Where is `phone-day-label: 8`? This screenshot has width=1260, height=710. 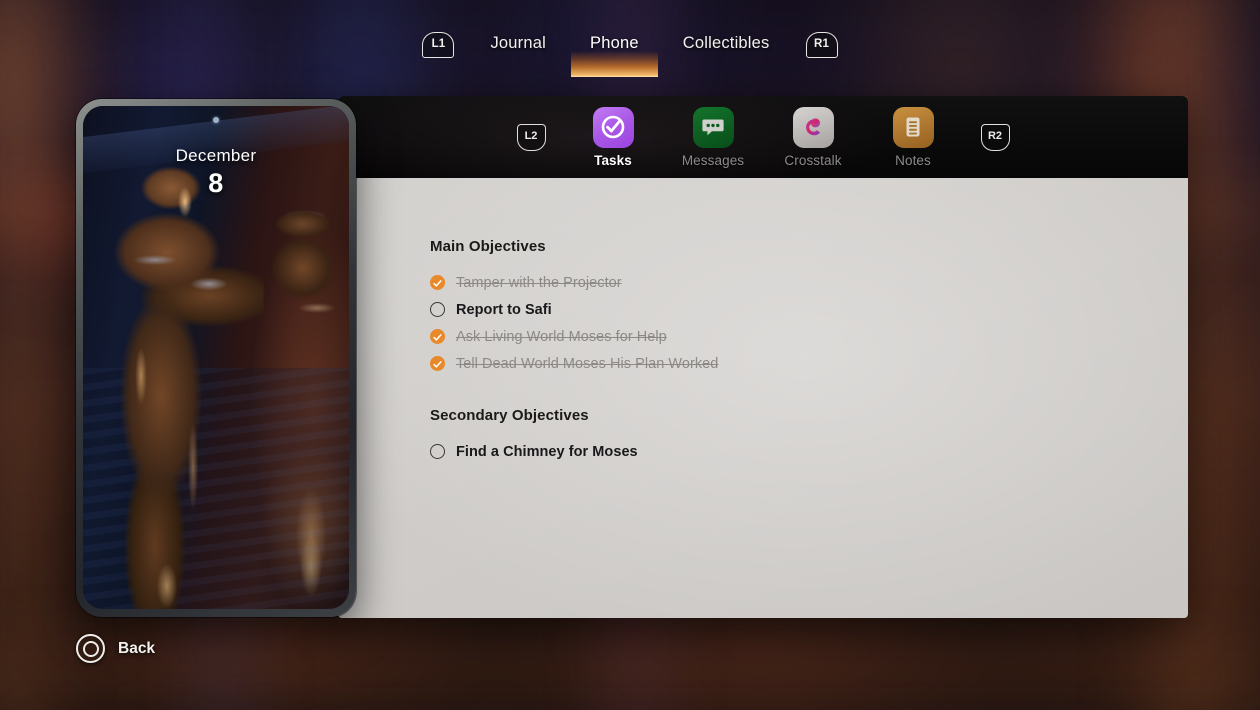
phone-day-label: 8 is located at coordinates (216, 183).